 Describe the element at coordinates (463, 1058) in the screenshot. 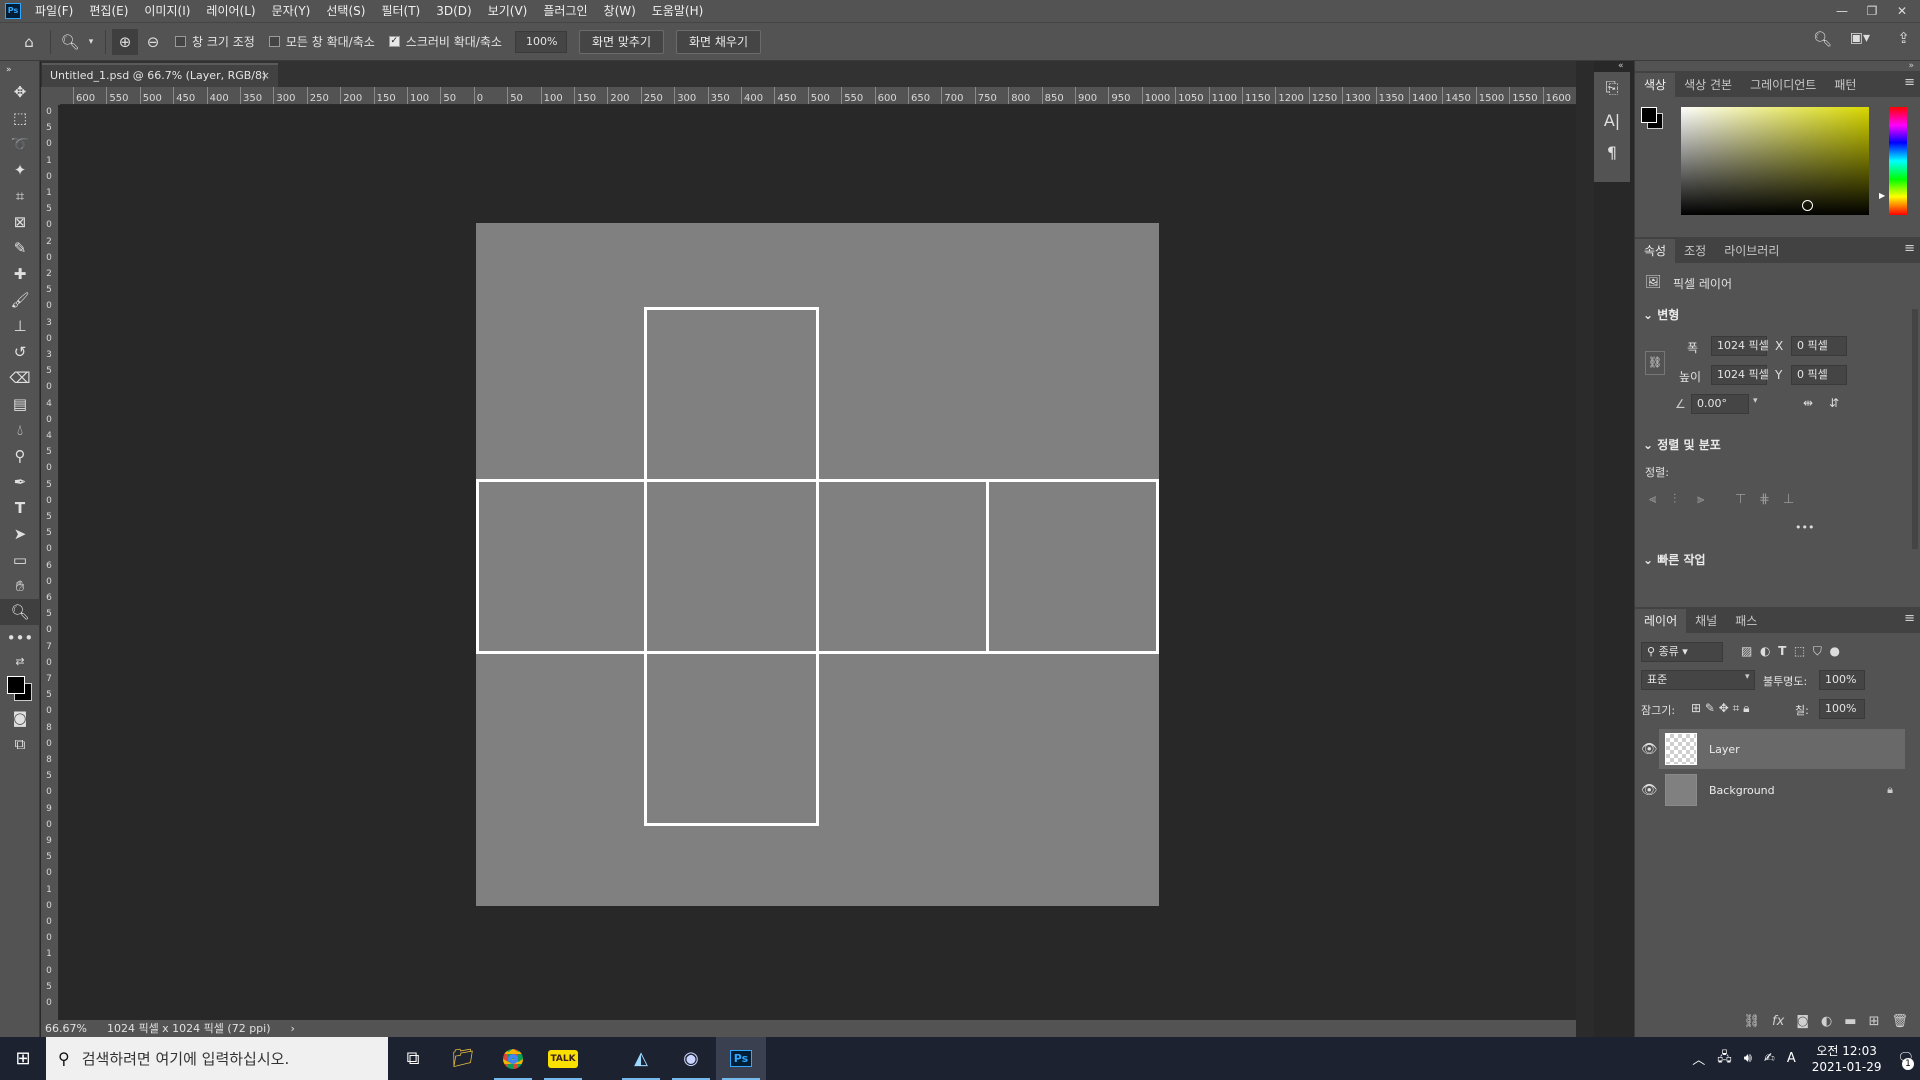

I see `file-explorer-icon: 📁︎` at that location.